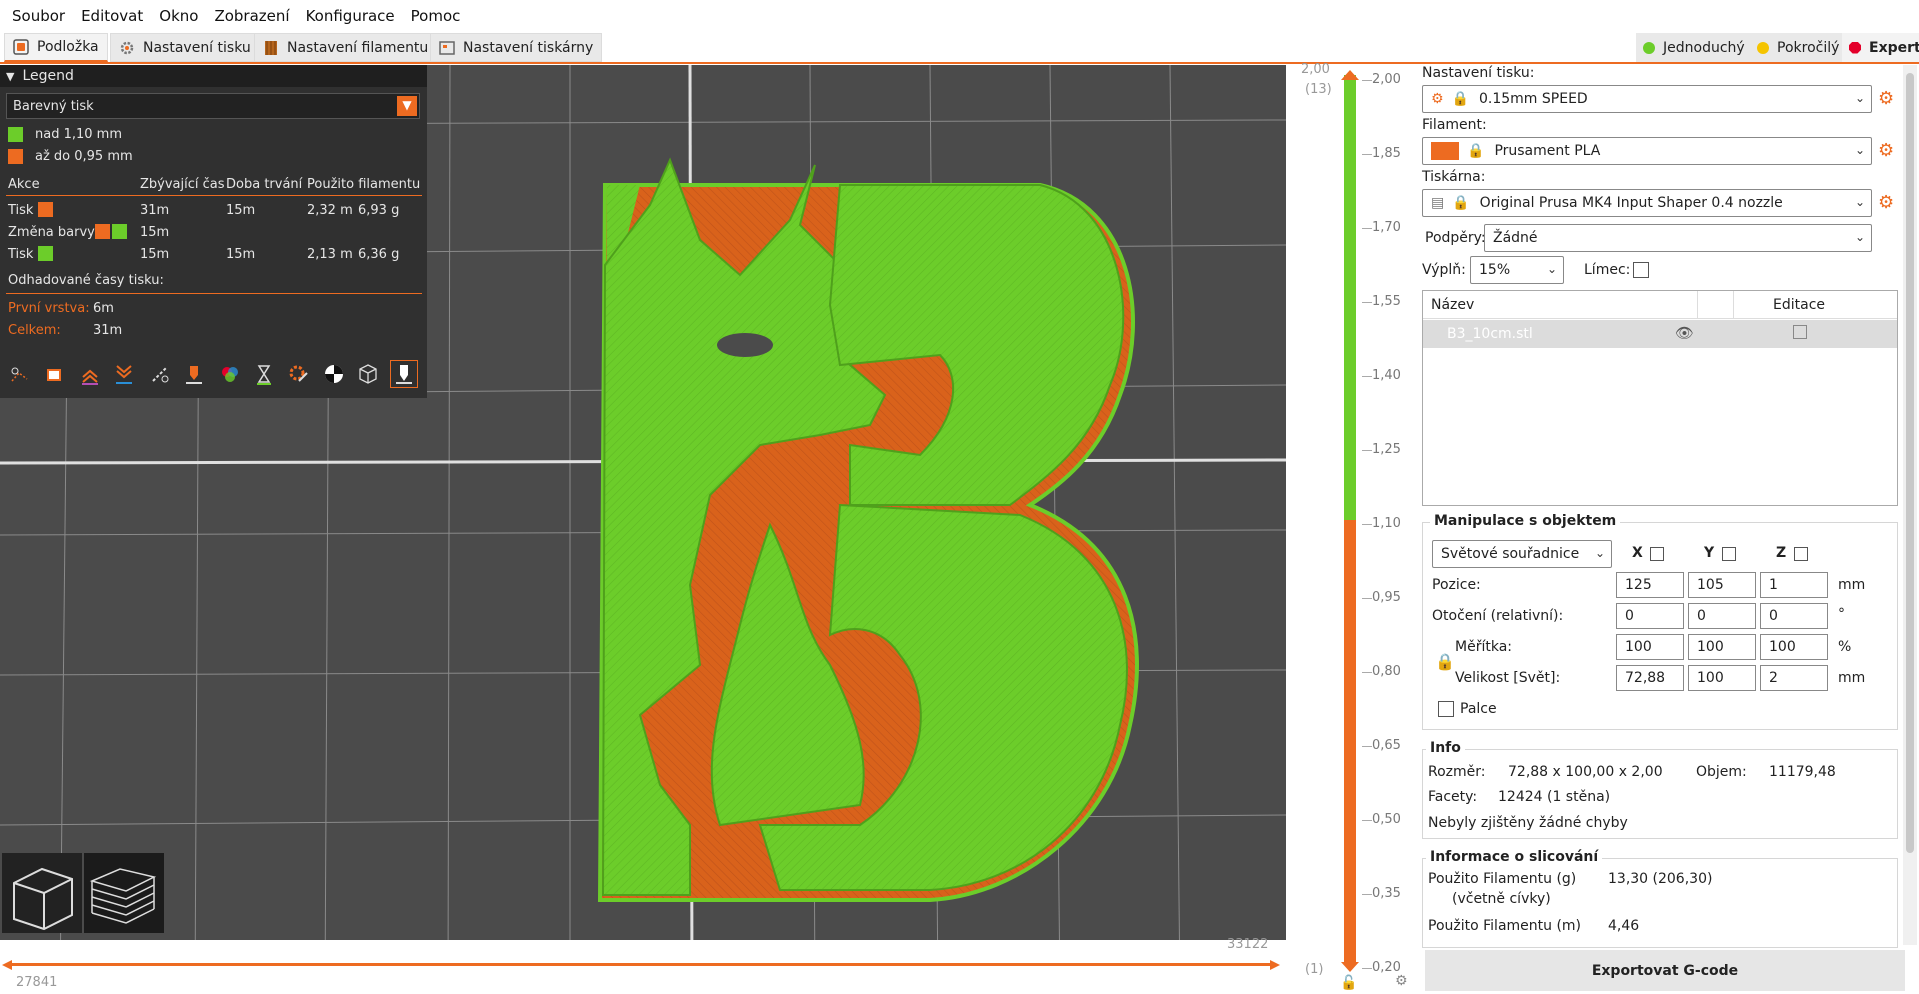  Describe the element at coordinates (1528, 823) in the screenshot. I see `info-errors: Nebyly zjištěny žádné chyby` at that location.